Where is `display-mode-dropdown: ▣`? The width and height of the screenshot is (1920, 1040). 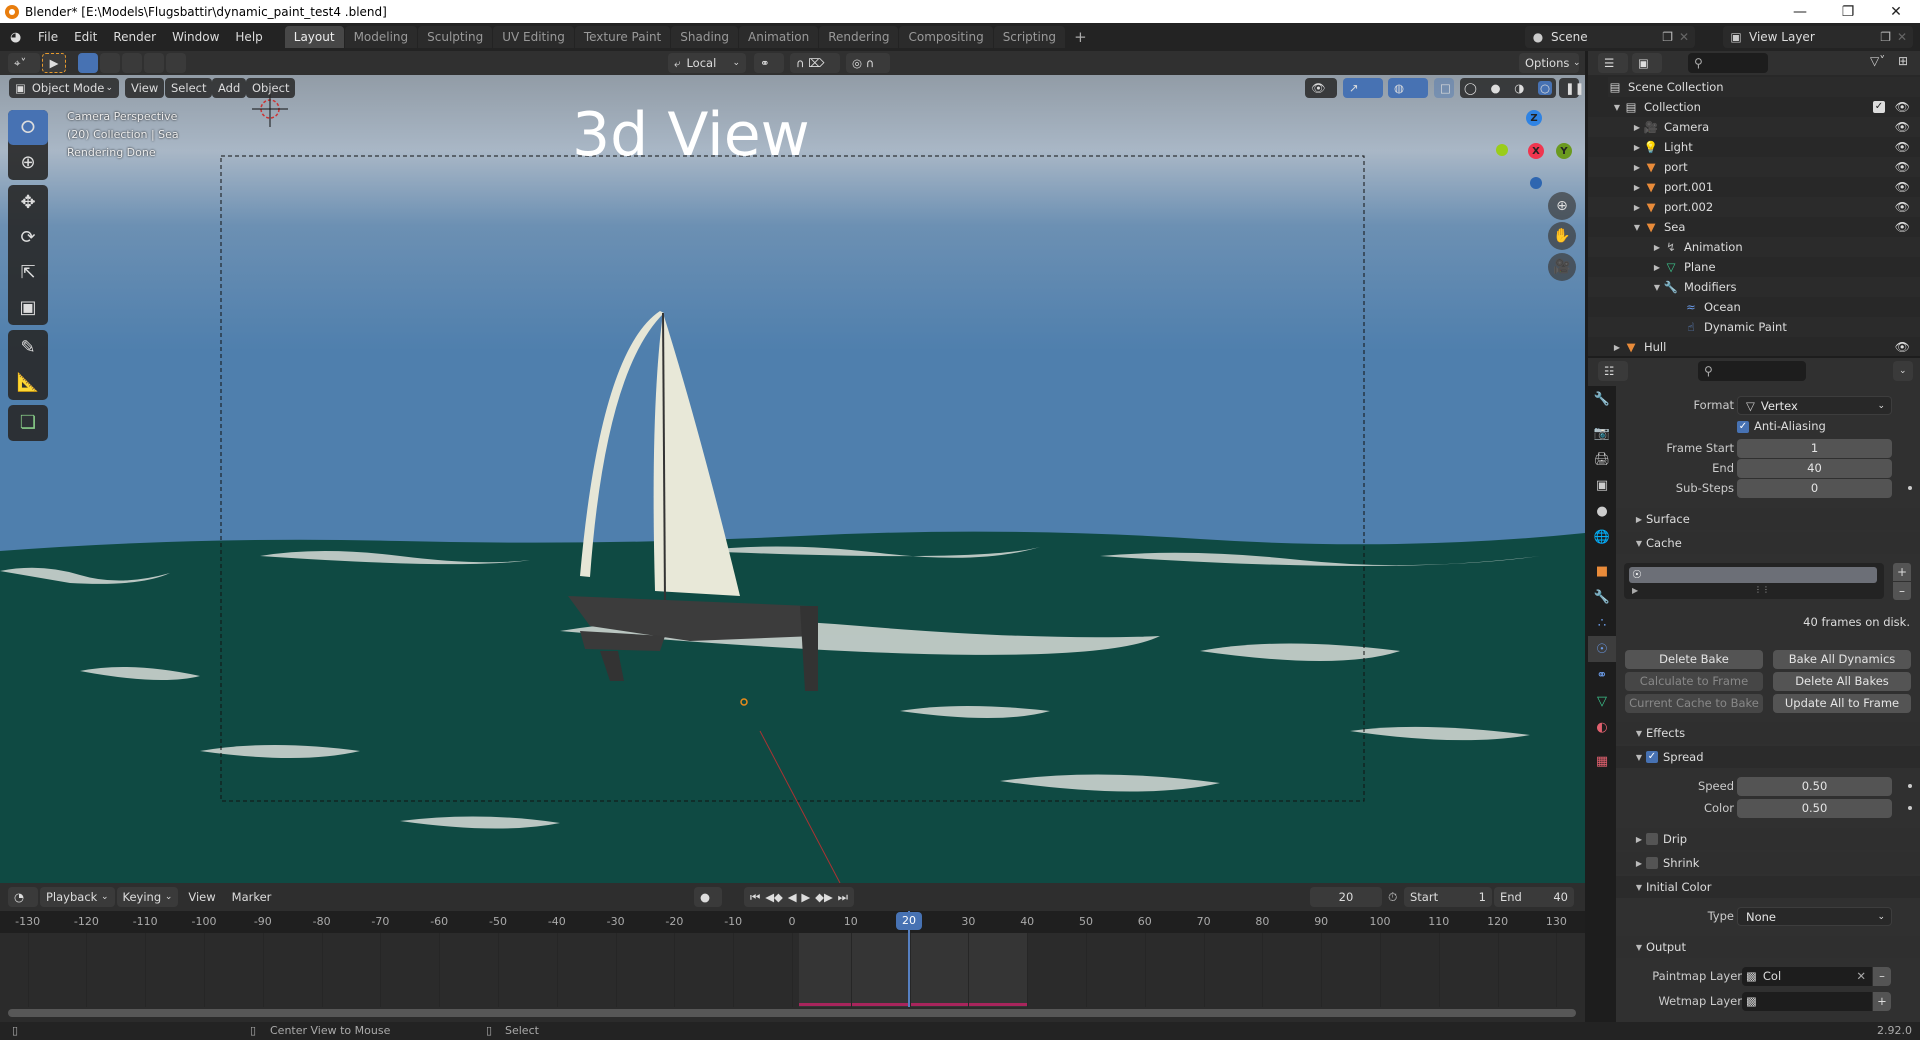
display-mode-dropdown: ▣ is located at coordinates (1647, 63).